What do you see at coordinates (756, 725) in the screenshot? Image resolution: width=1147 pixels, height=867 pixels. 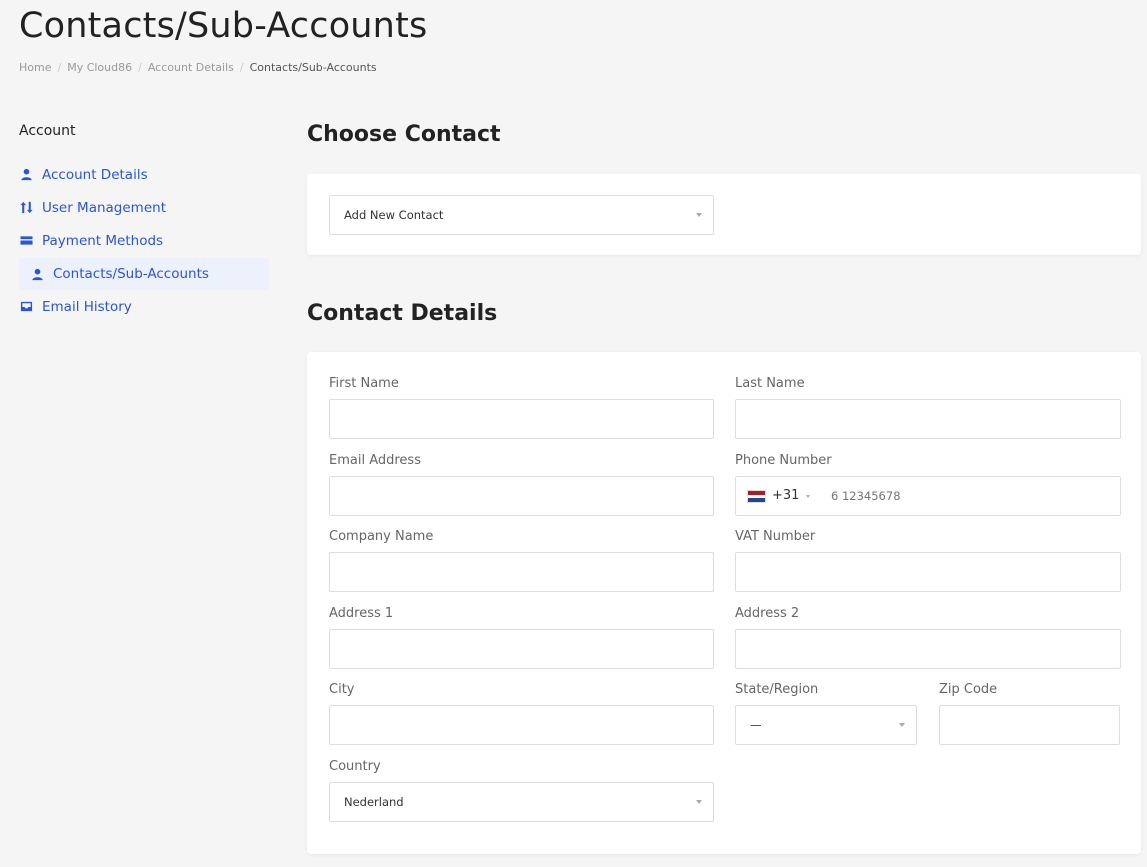 I see `state-select-value: —` at bounding box center [756, 725].